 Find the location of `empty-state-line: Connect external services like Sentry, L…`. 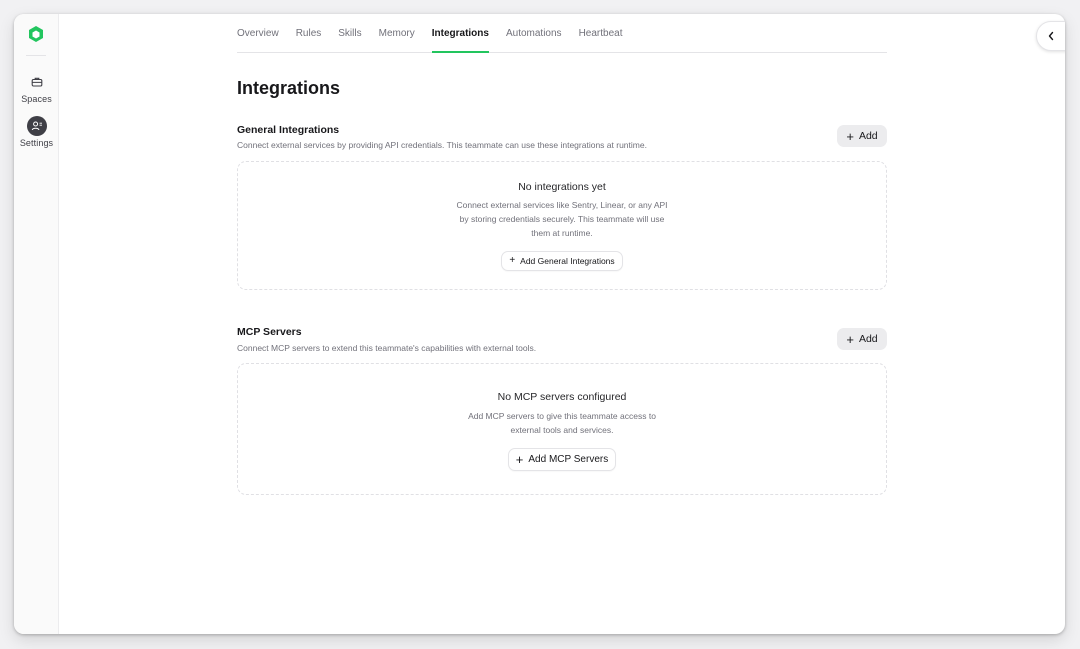

empty-state-line: Connect external services like Sentry, L… is located at coordinates (562, 205).